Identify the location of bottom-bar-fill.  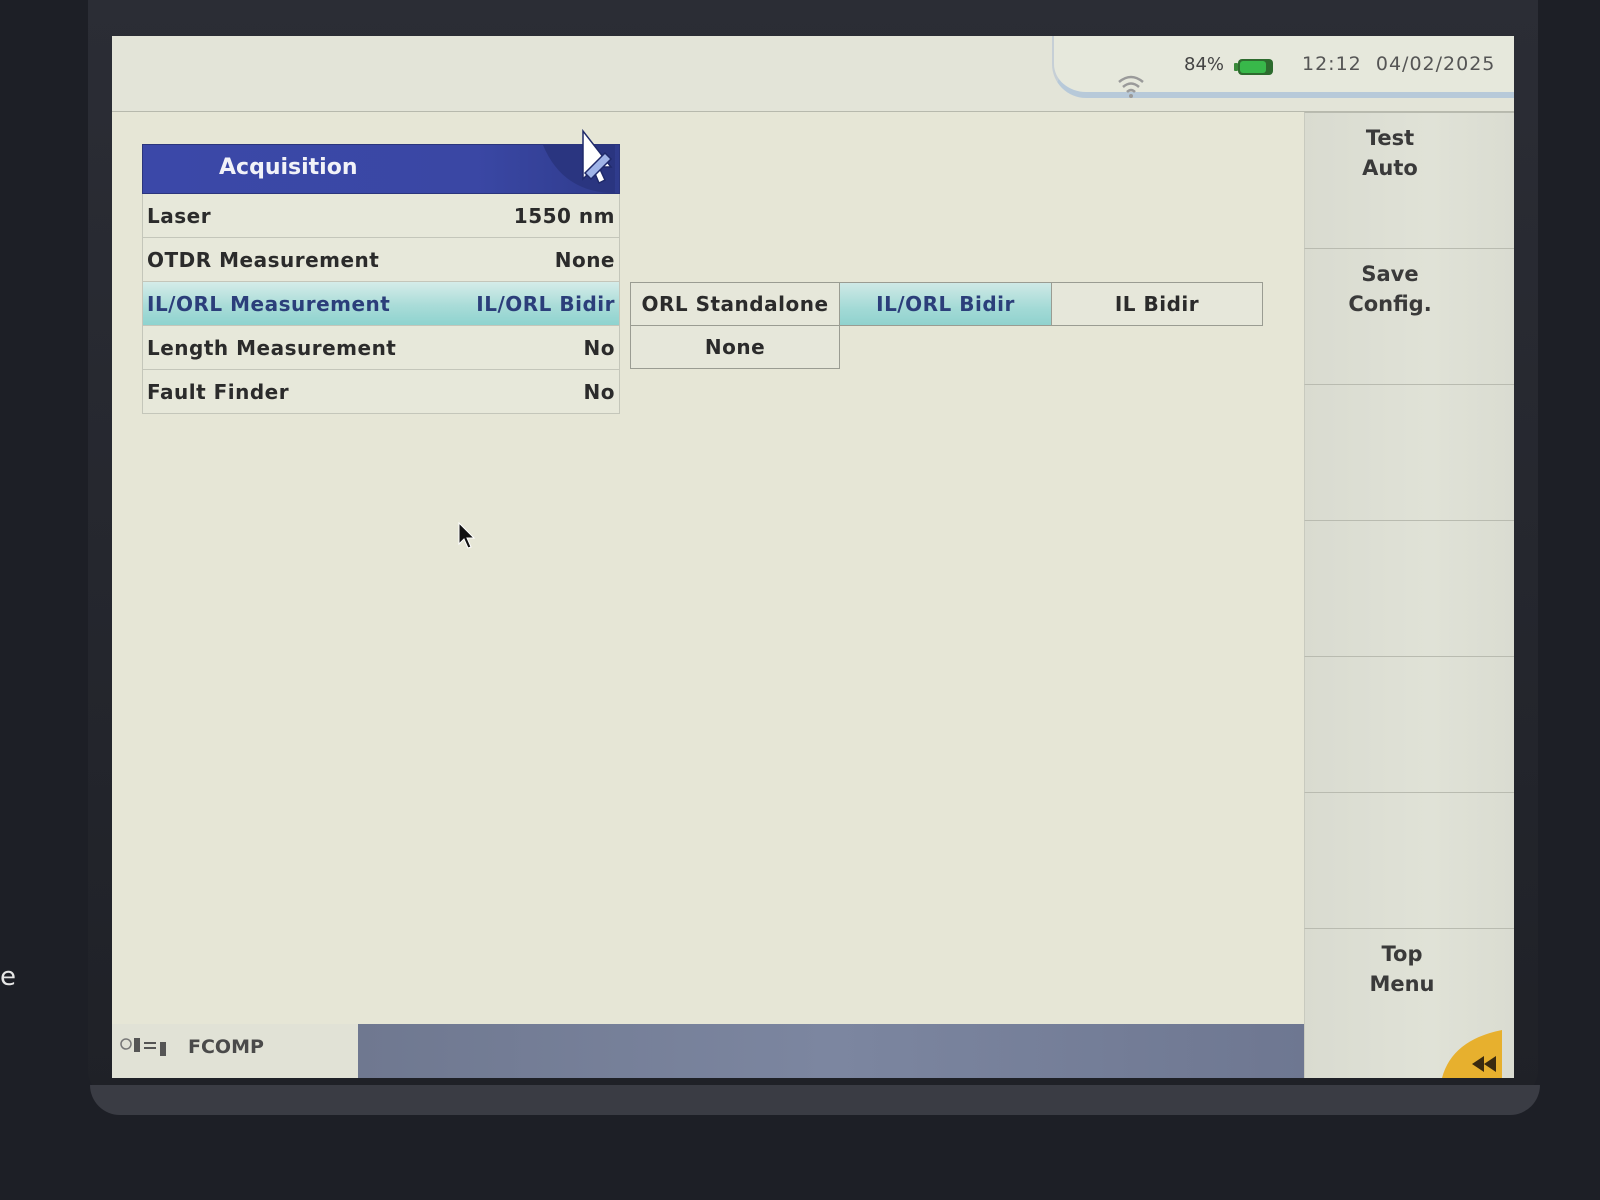
(831, 1051).